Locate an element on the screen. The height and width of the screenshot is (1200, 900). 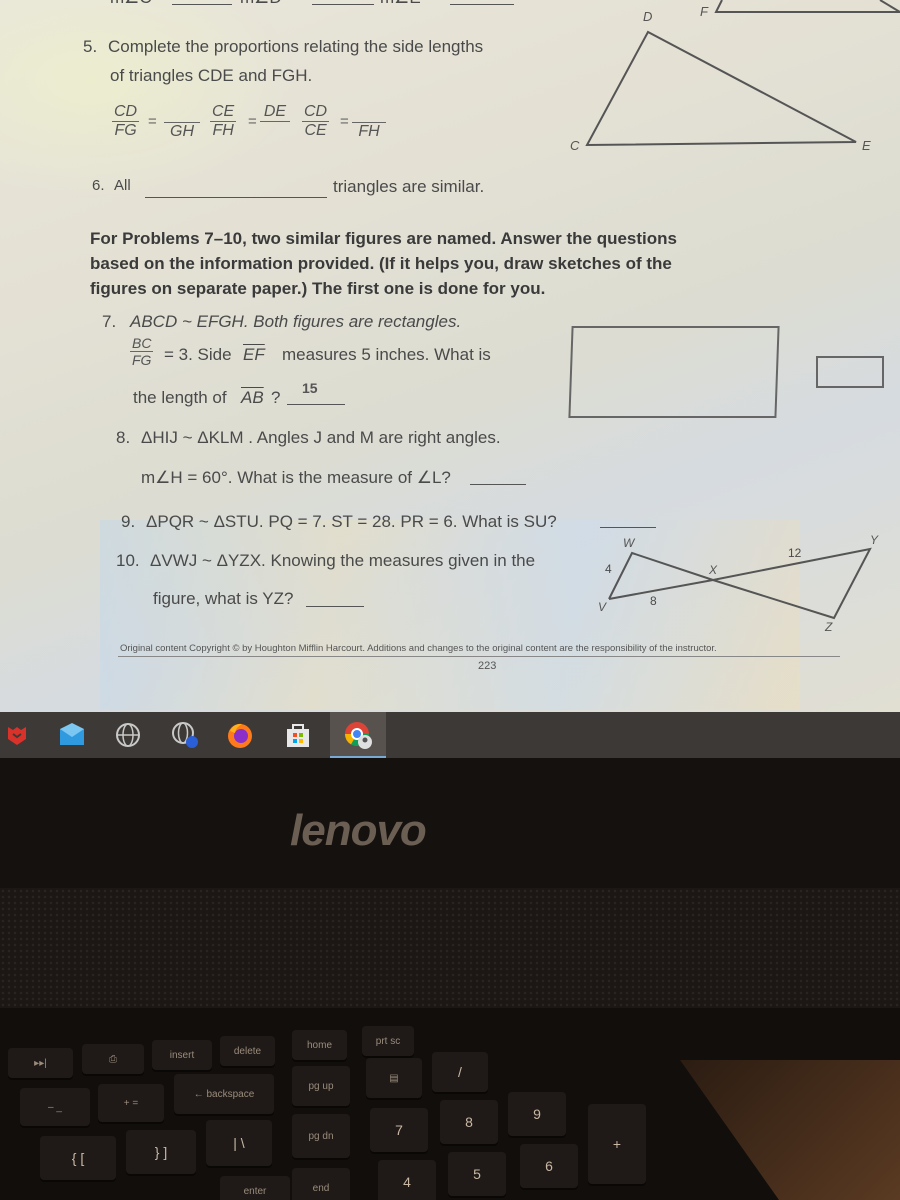
problem-8-number: 8. is located at coordinates (123, 437).